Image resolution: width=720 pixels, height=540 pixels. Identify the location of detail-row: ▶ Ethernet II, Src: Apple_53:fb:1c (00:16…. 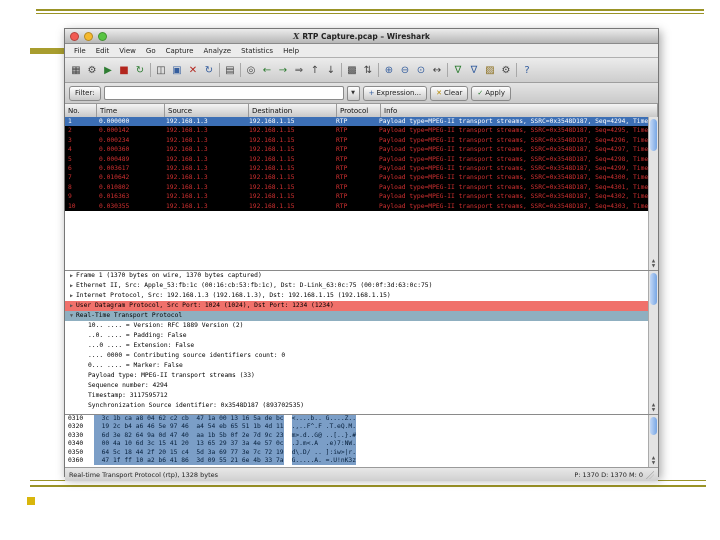
(357, 286).